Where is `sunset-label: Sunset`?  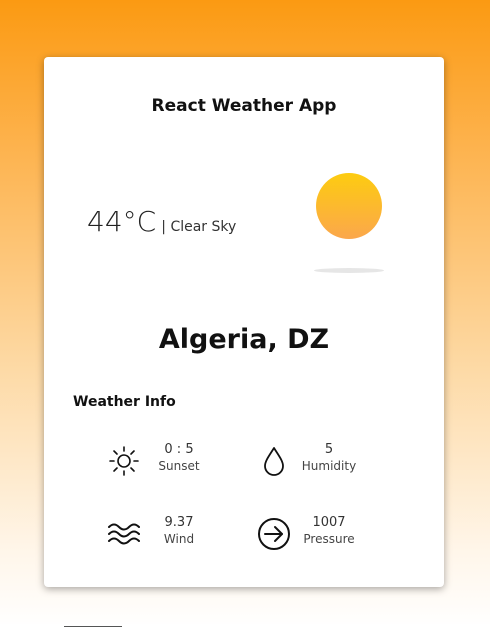 sunset-label: Sunset is located at coordinates (179, 466).